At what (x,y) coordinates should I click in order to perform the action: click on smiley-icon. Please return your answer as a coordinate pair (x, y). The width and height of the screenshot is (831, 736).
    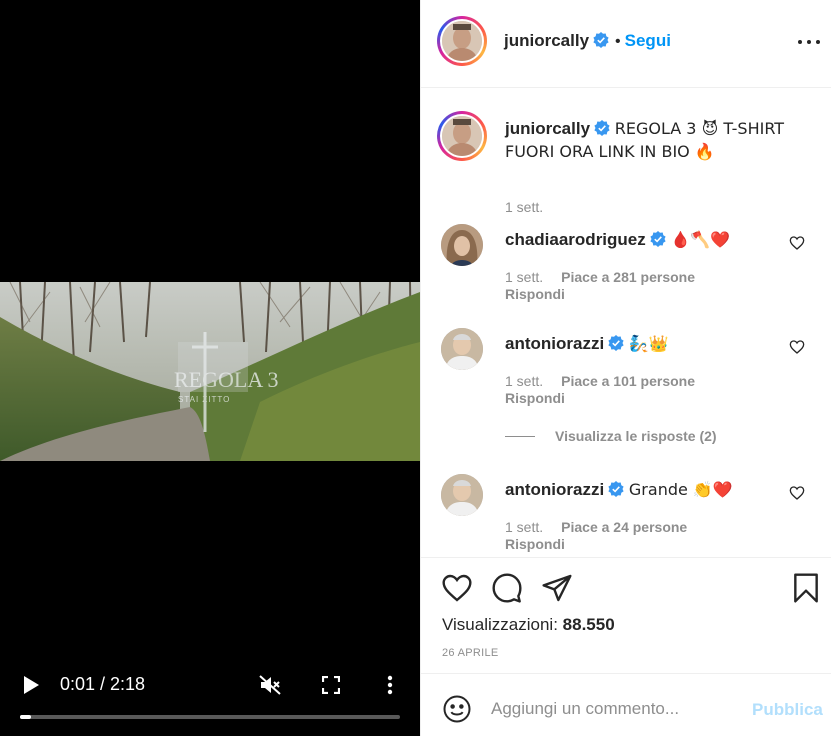
    Looking at the image, I should click on (457, 709).